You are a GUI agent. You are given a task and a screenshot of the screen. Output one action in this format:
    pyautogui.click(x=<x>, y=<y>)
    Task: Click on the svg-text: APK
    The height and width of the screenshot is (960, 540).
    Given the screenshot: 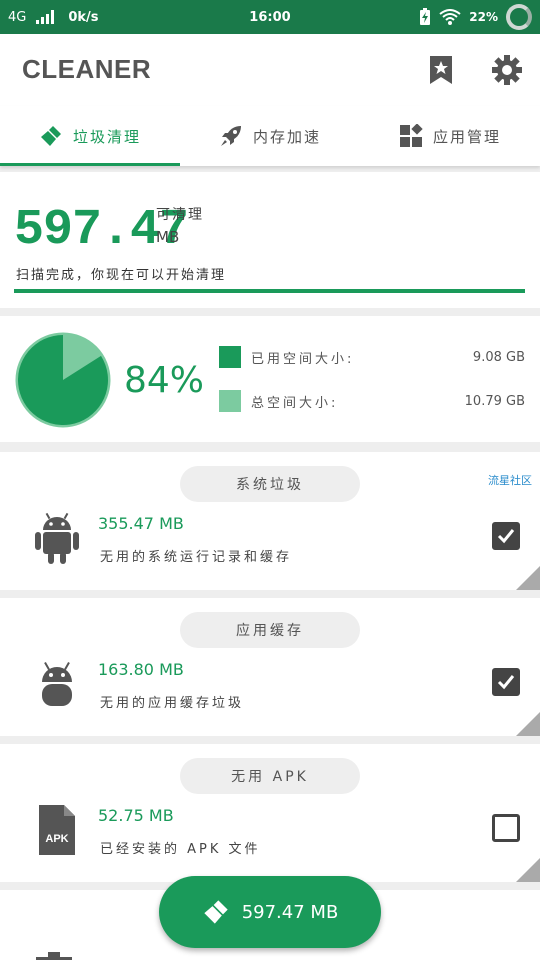 What is the action you would take?
    pyautogui.click(x=56, y=839)
    